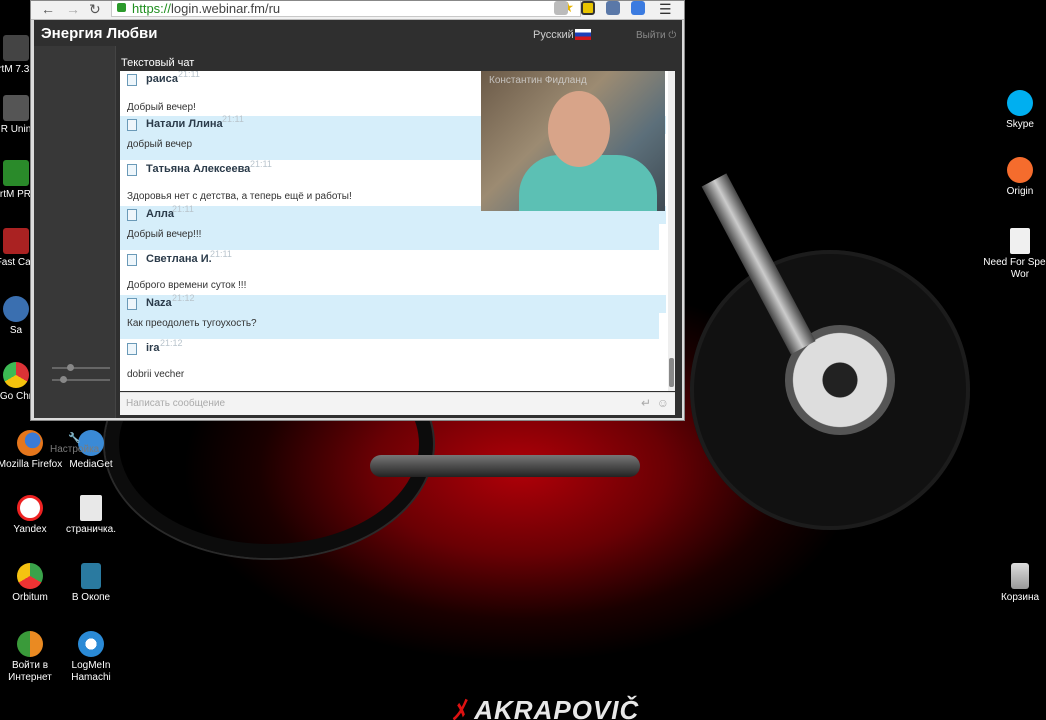  I want to click on message-text: Как преодолеть тугоухость?, so click(389, 326).